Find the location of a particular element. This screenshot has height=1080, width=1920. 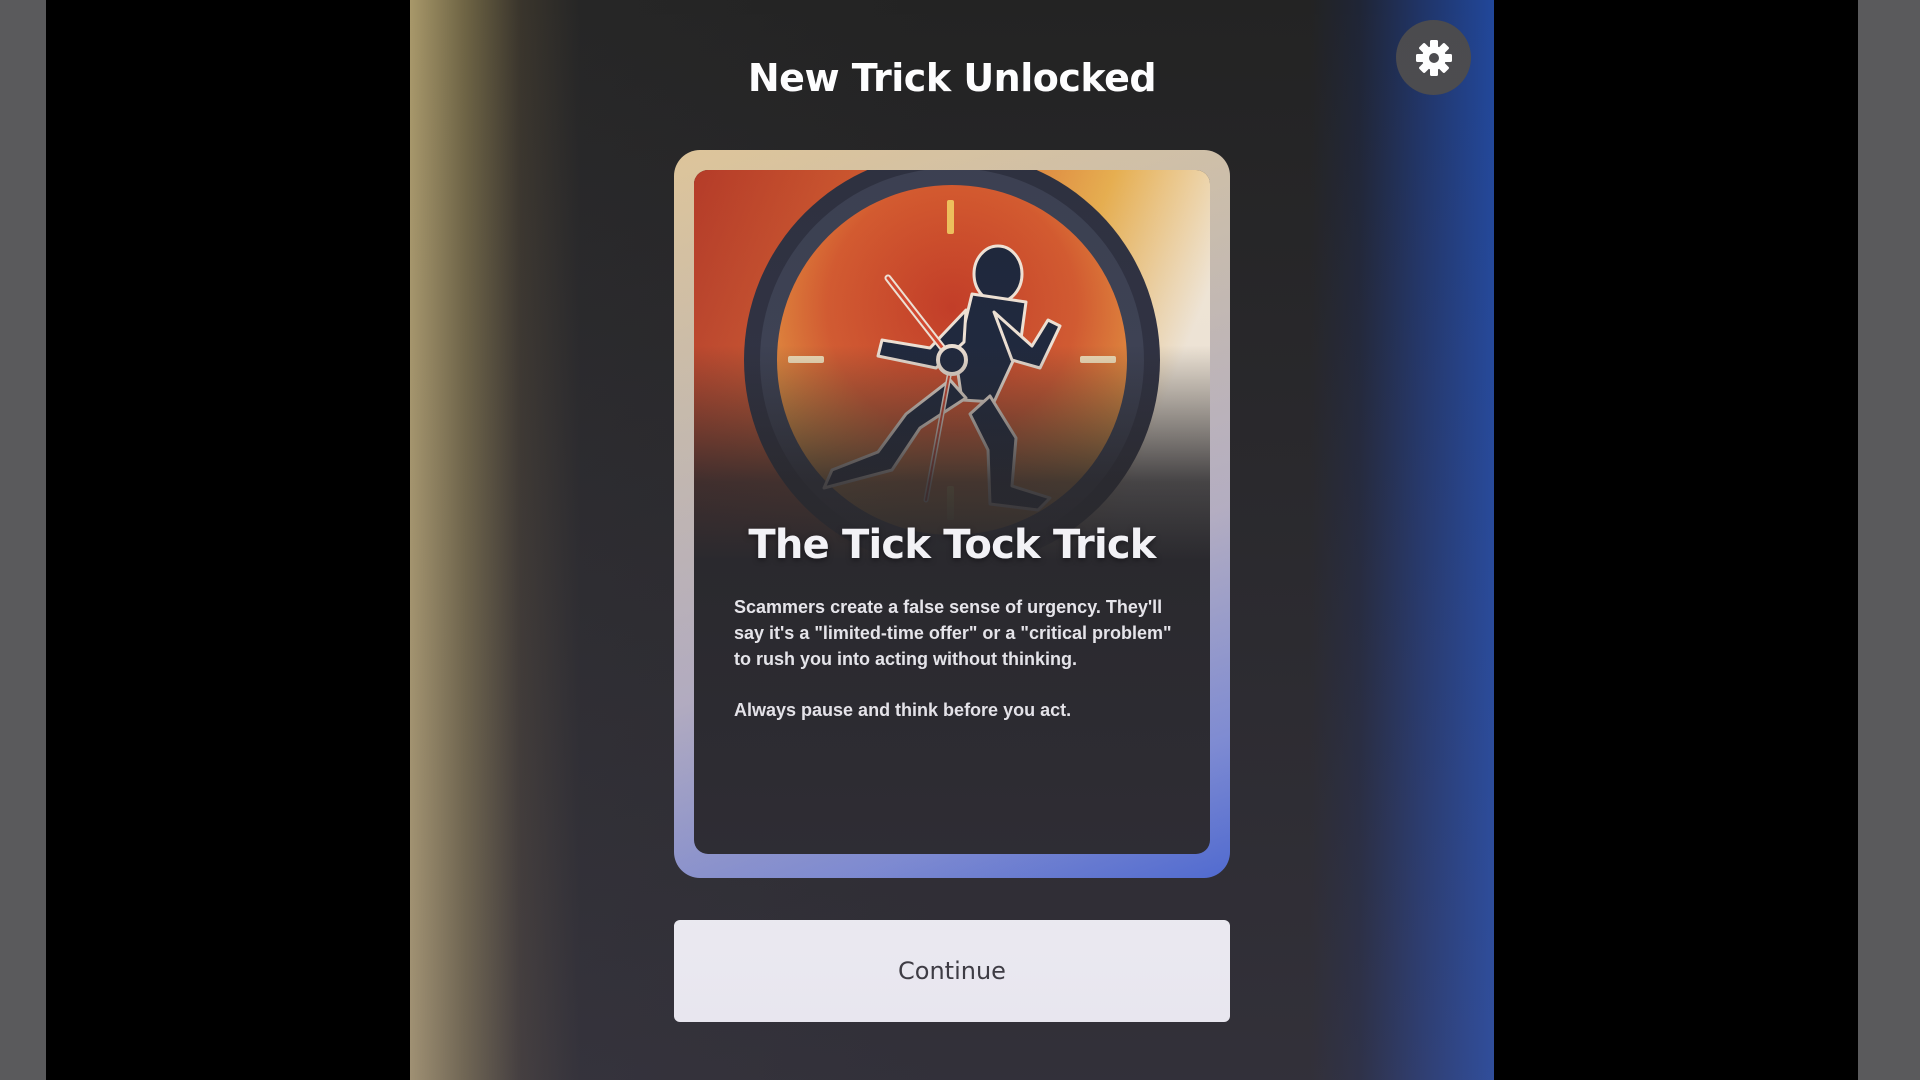

continue-button: Continue is located at coordinates (952, 971).